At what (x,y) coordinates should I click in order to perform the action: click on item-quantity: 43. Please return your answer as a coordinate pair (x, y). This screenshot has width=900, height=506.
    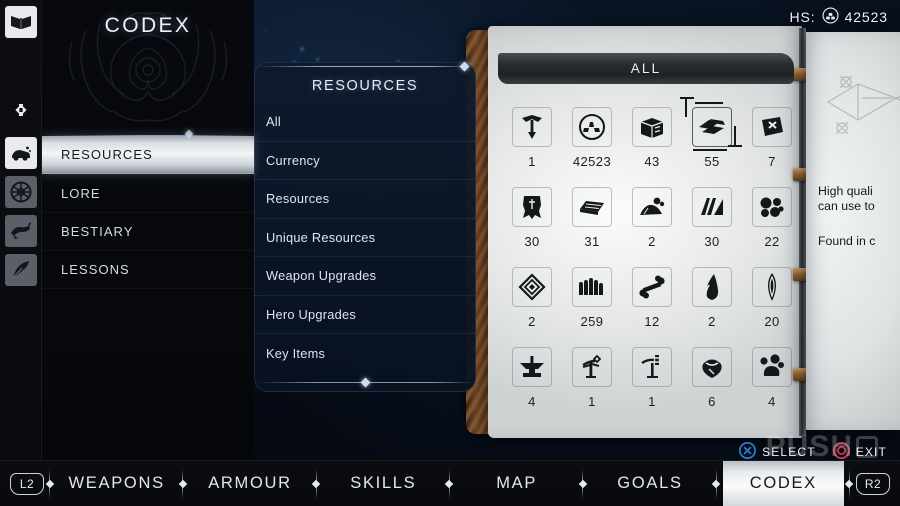
    Looking at the image, I should click on (652, 161).